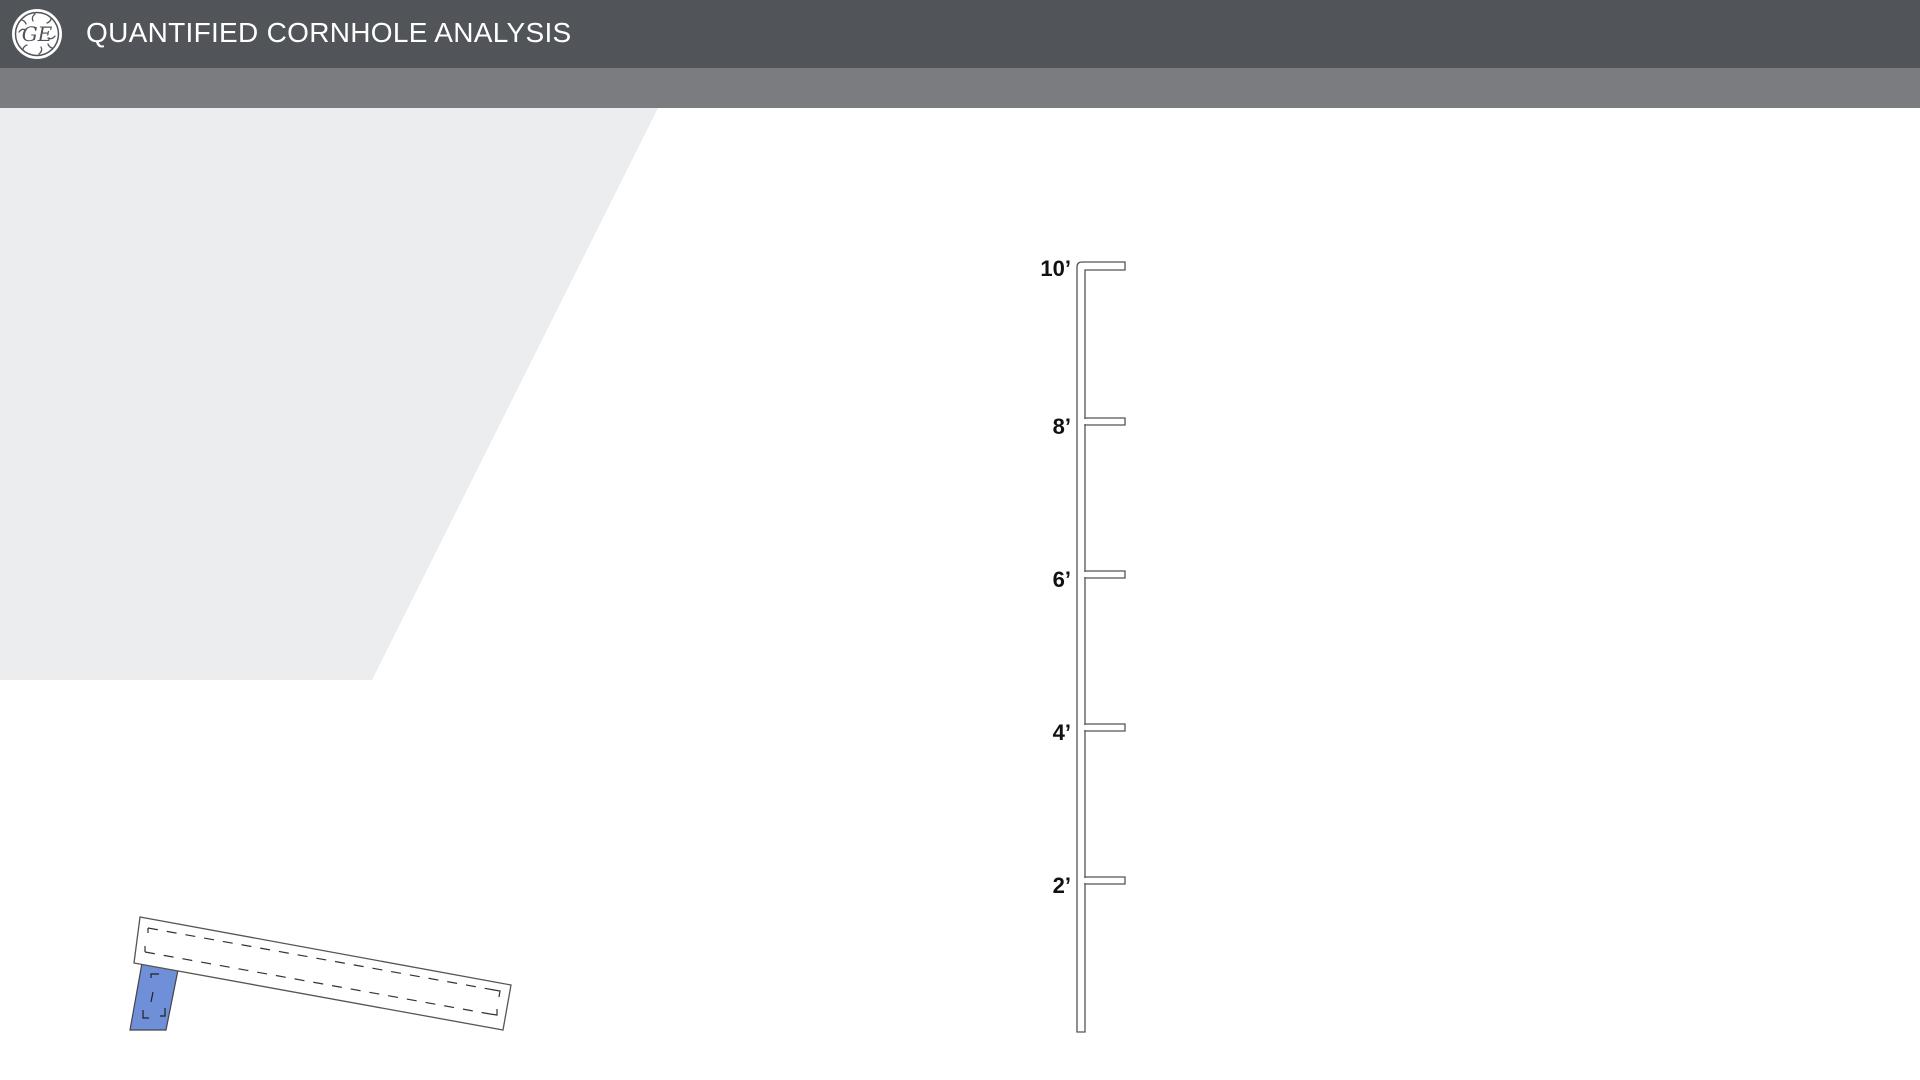 Image resolution: width=1920 pixels, height=1080 pixels. What do you see at coordinates (1062, 885) in the screenshot?
I see `scale-label-2ft: 2’` at bounding box center [1062, 885].